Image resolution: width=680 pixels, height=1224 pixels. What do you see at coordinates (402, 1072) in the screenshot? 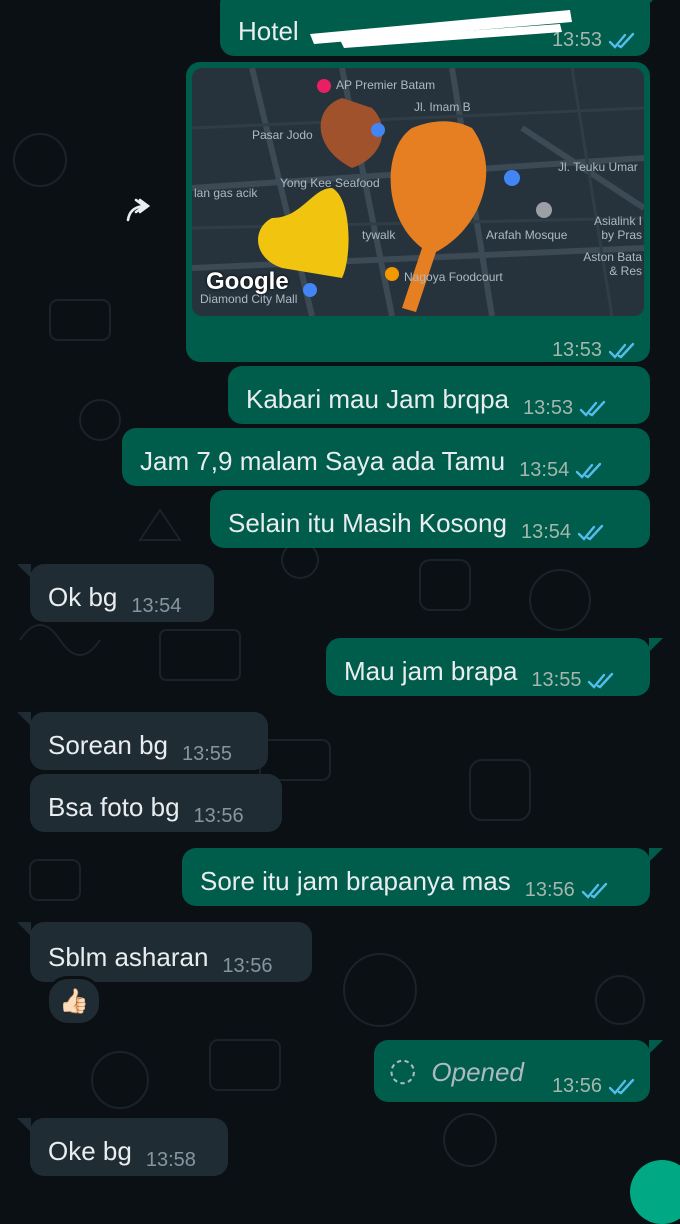
I see `view-once-icon` at bounding box center [402, 1072].